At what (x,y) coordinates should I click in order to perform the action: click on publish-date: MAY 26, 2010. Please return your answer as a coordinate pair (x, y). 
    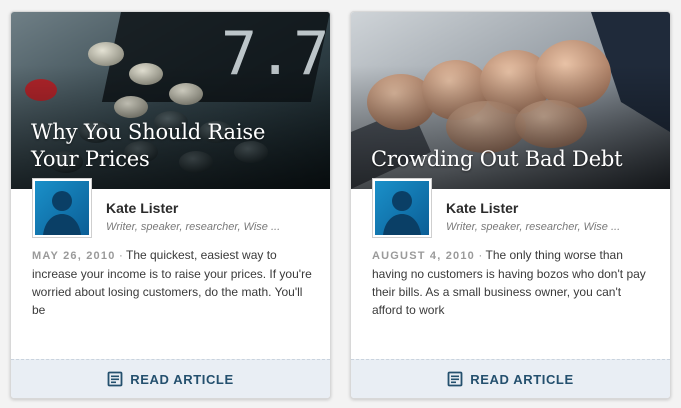
    Looking at the image, I should click on (74, 256).